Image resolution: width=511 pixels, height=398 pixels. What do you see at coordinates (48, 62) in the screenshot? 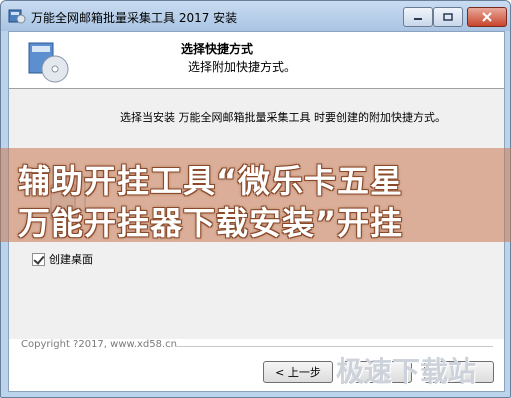
I see `installer-disc-icon` at bounding box center [48, 62].